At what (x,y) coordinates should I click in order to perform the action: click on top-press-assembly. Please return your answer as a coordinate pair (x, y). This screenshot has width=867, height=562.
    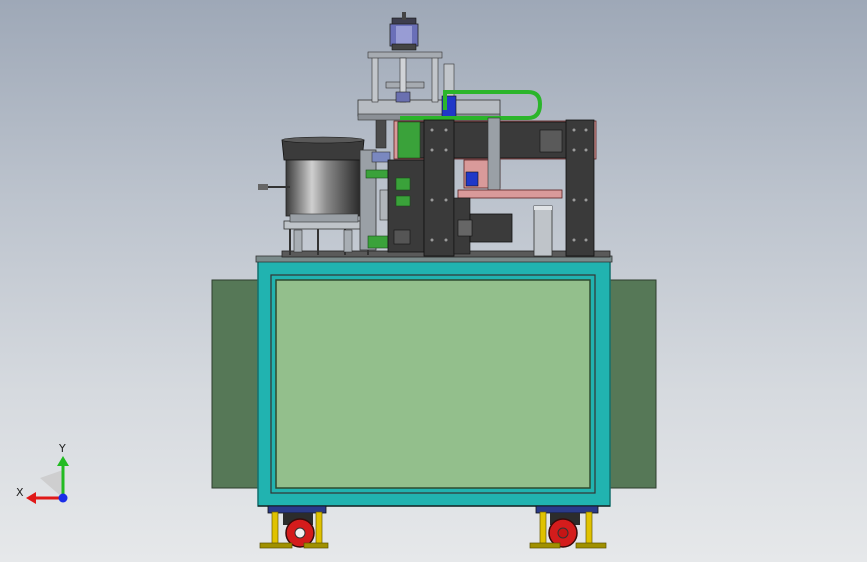
    Looking at the image, I should click on (429, 66).